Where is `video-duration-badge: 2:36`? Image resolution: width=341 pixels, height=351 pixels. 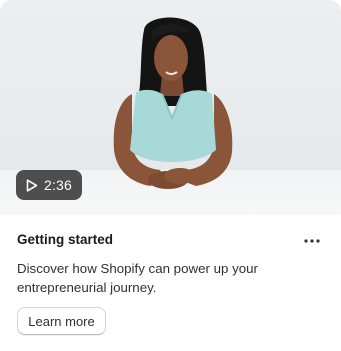
video-duration-badge: 2:36 is located at coordinates (49, 185).